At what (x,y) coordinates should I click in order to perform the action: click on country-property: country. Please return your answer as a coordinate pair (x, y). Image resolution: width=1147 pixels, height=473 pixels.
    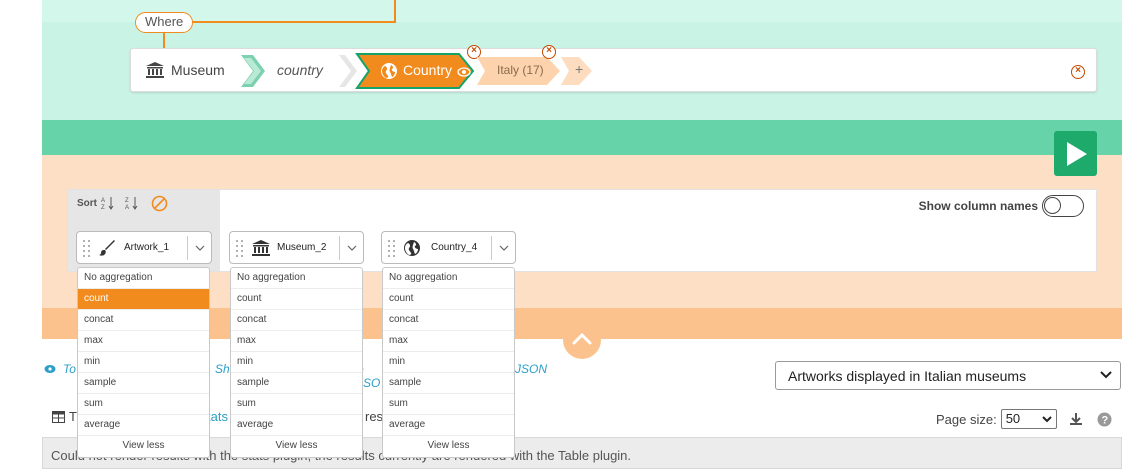
    Looking at the image, I should click on (300, 70).